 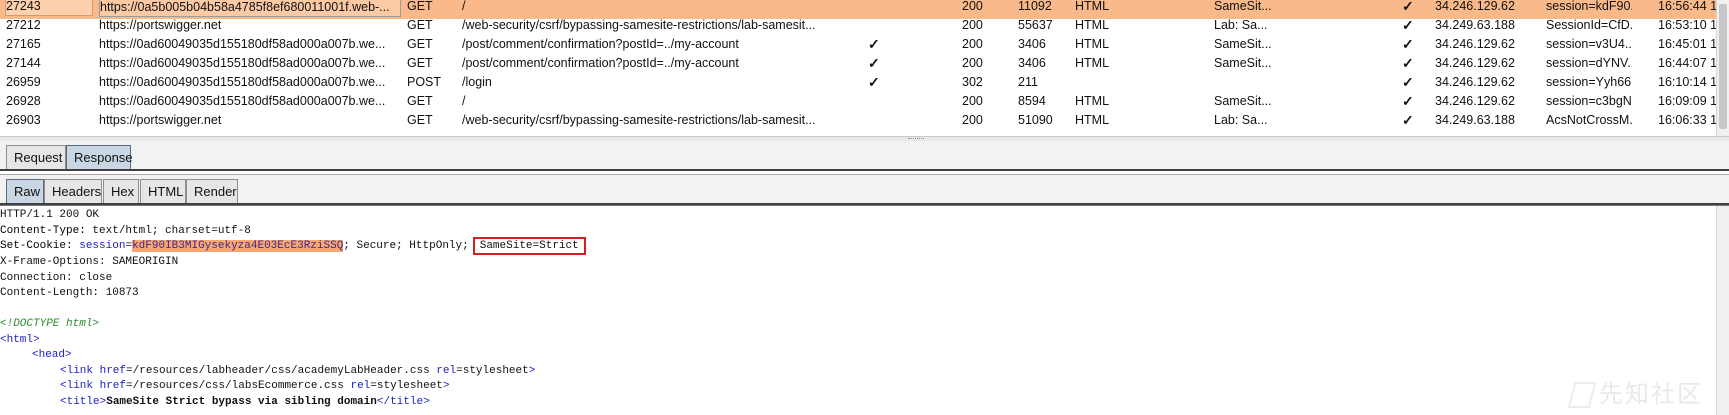 I want to click on history-scrollbar, so click(x=1722, y=68).